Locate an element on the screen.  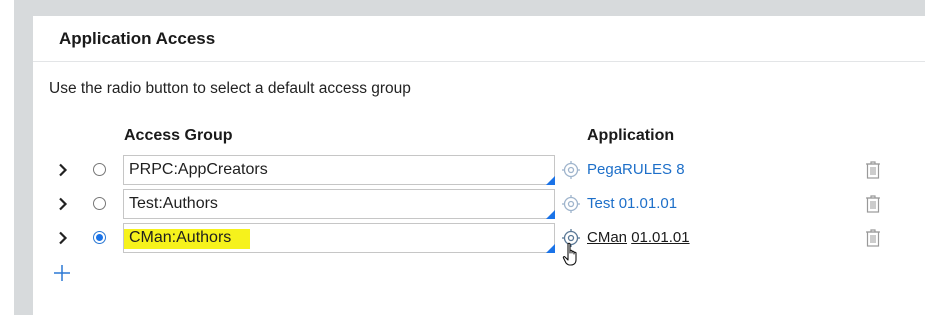
application-version: 8 is located at coordinates (680, 169).